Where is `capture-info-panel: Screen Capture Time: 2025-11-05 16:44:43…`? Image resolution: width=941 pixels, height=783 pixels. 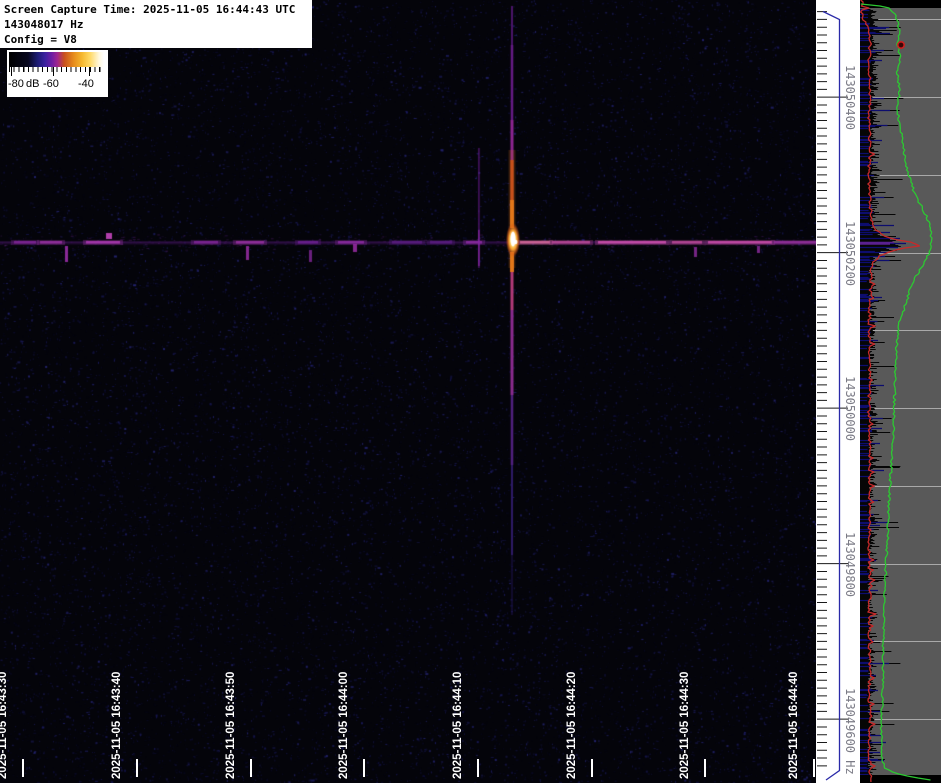 capture-info-panel: Screen Capture Time: 2025-11-05 16:44:43… is located at coordinates (156, 24).